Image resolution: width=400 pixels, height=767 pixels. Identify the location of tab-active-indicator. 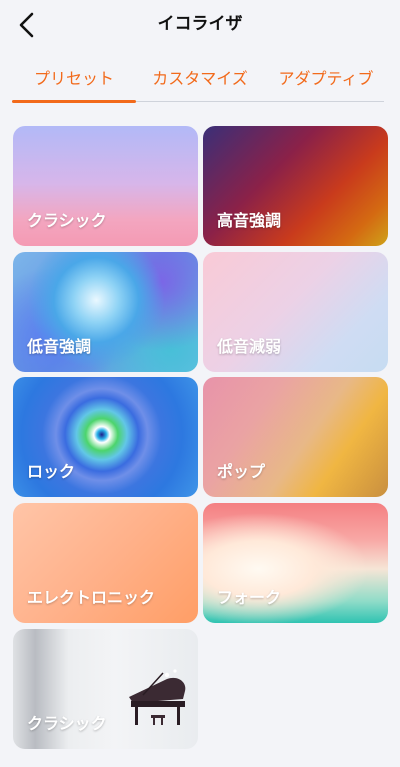
(74, 101).